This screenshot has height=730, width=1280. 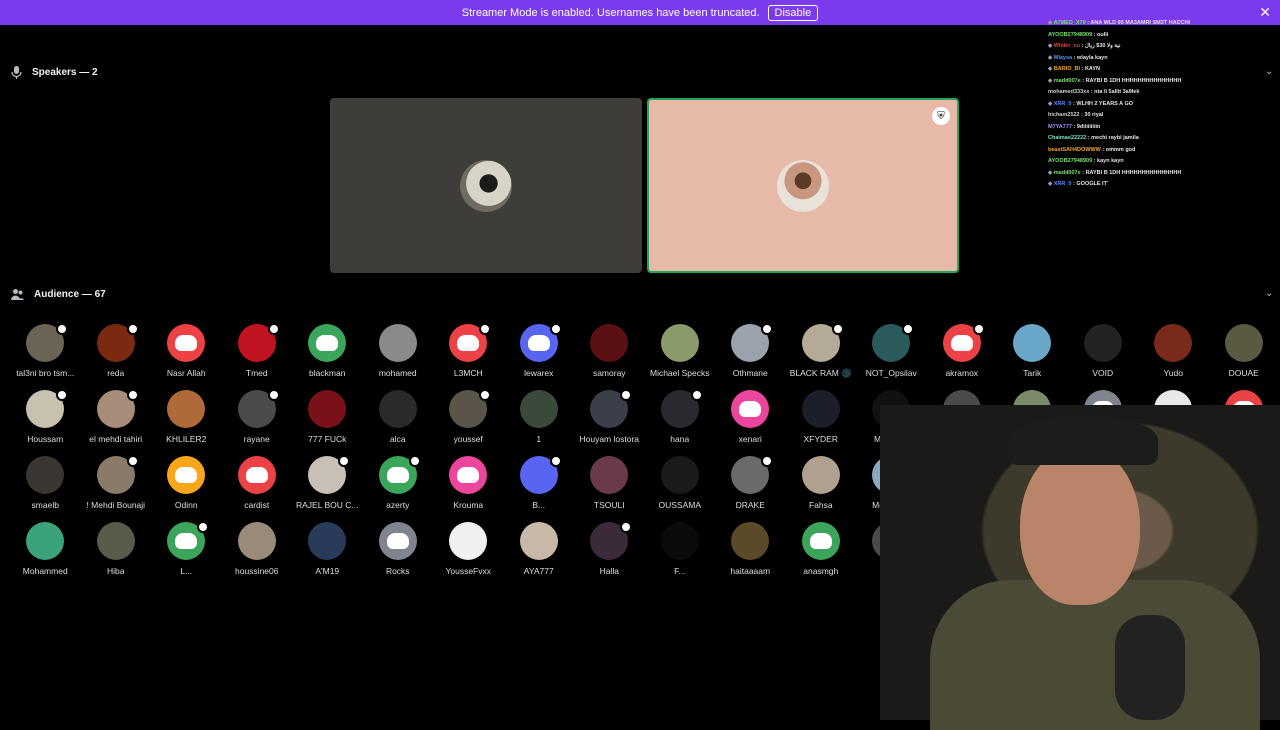 I want to click on audience-member: anasmgh, so click(x=821, y=550).